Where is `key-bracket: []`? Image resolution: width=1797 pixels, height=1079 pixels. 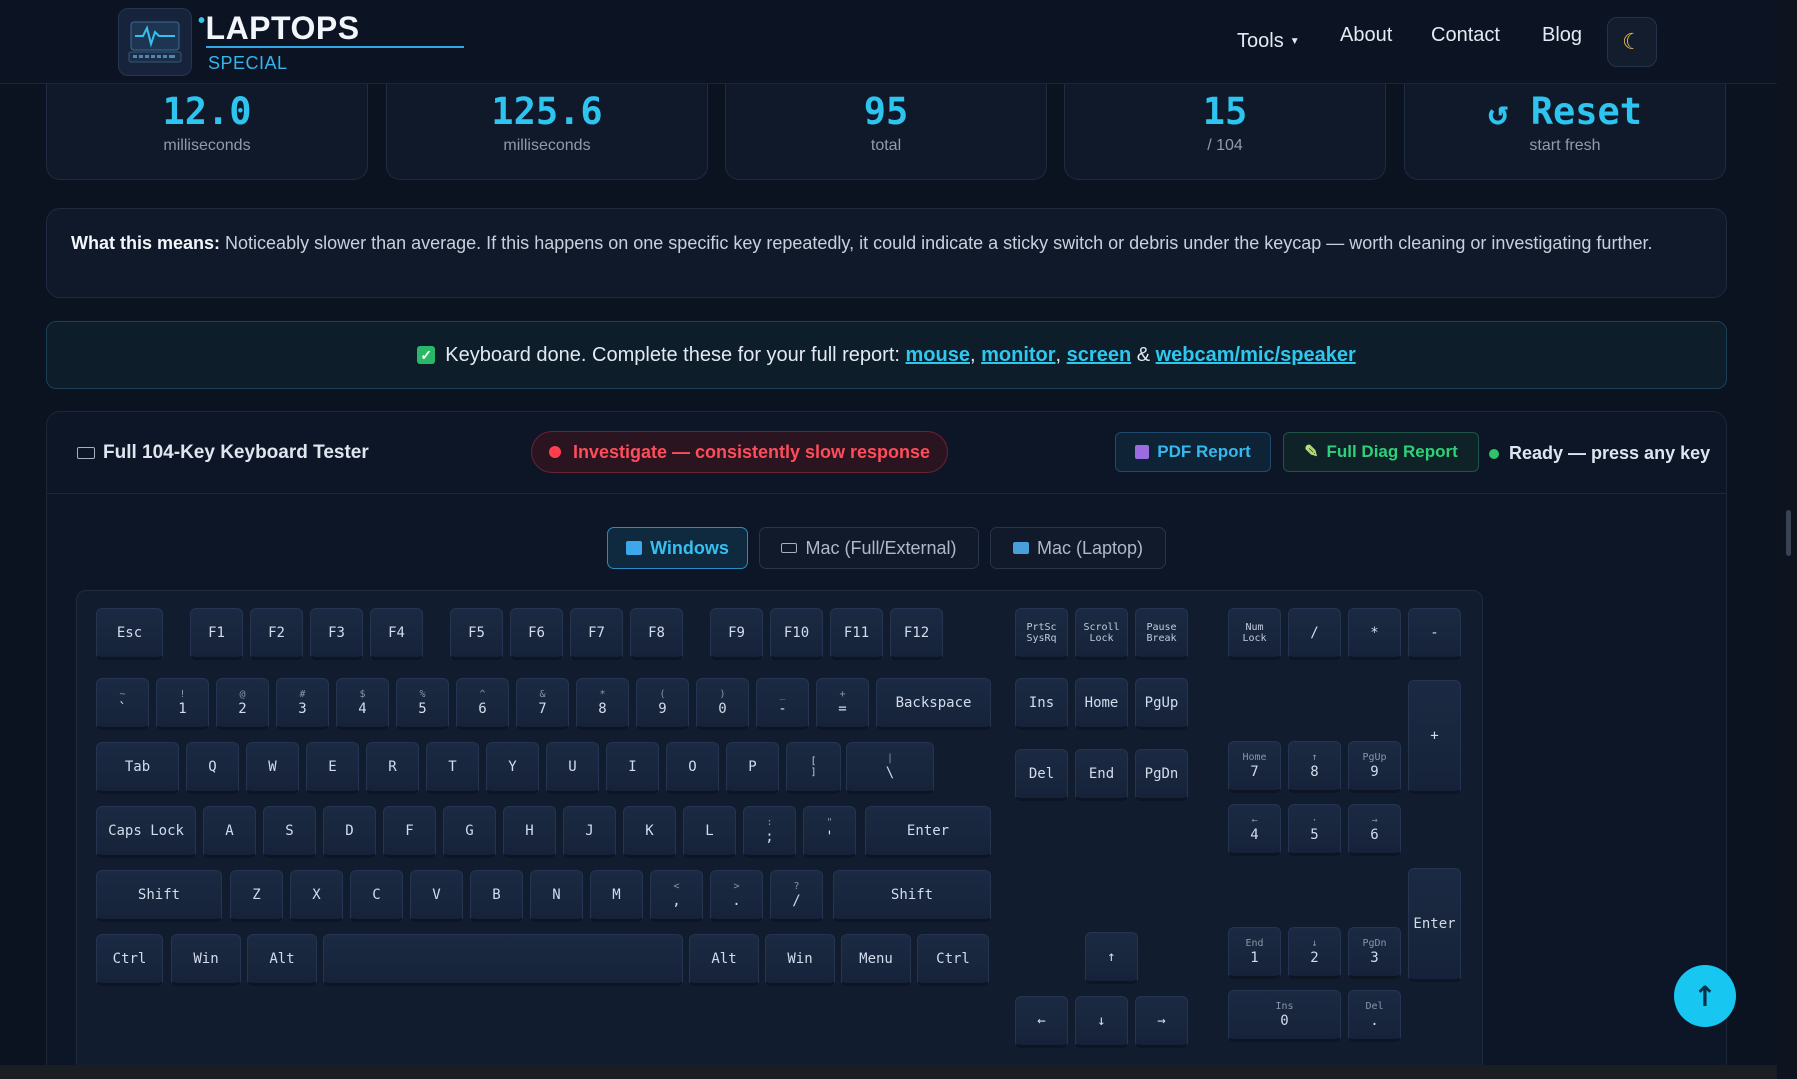
key-bracket: [] is located at coordinates (813, 768).